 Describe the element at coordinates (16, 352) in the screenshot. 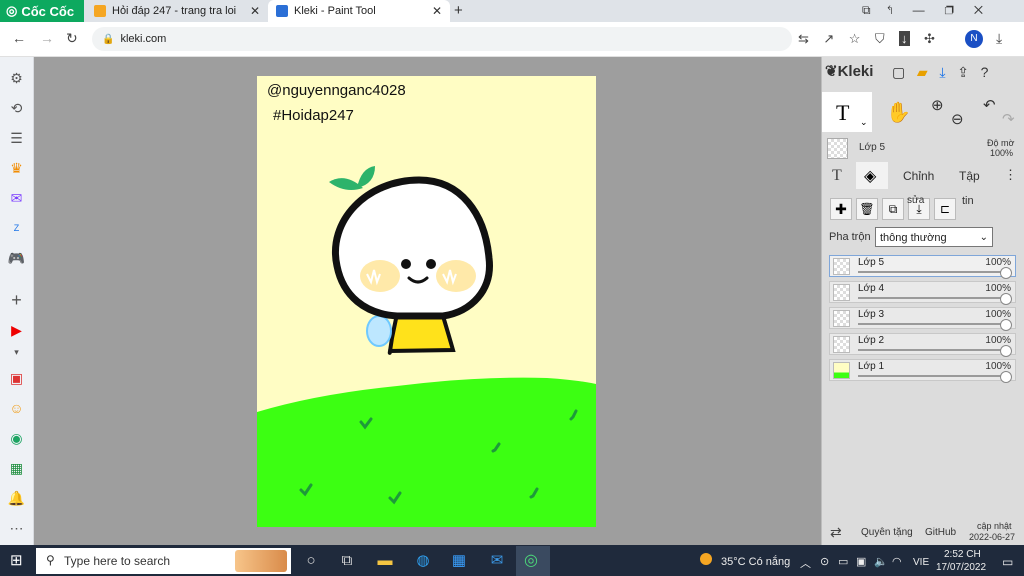

I see `chevron-down-icon: ▾` at that location.